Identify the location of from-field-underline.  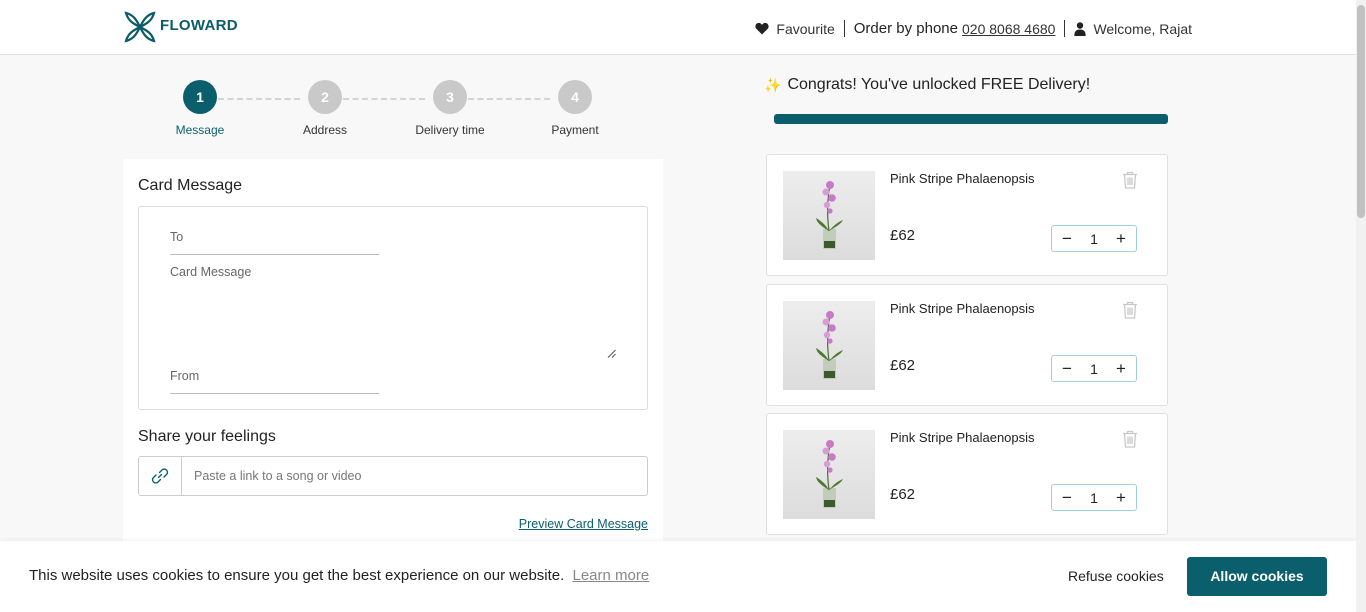
(274, 393).